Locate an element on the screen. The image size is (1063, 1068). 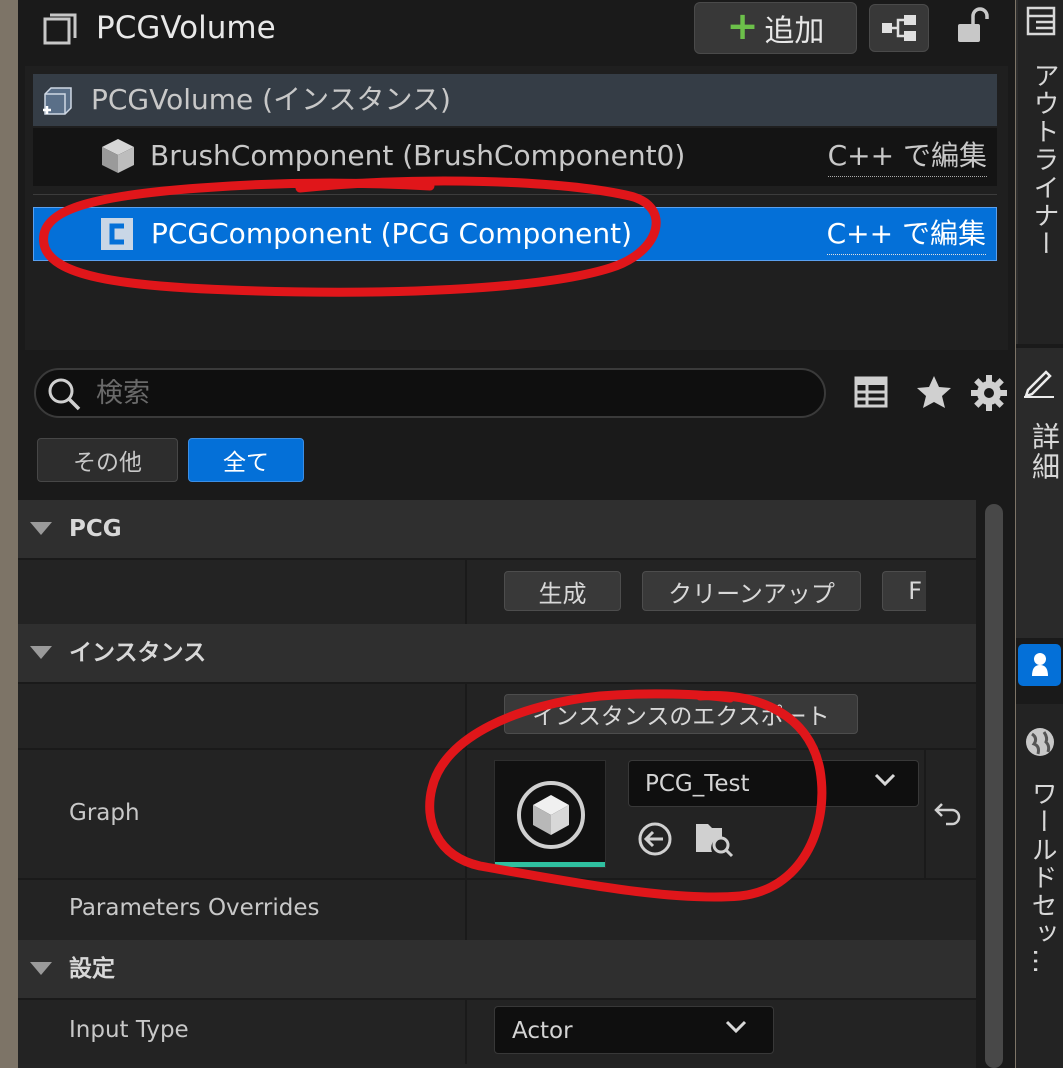
graph-asset-thumbnail is located at coordinates (550, 814).